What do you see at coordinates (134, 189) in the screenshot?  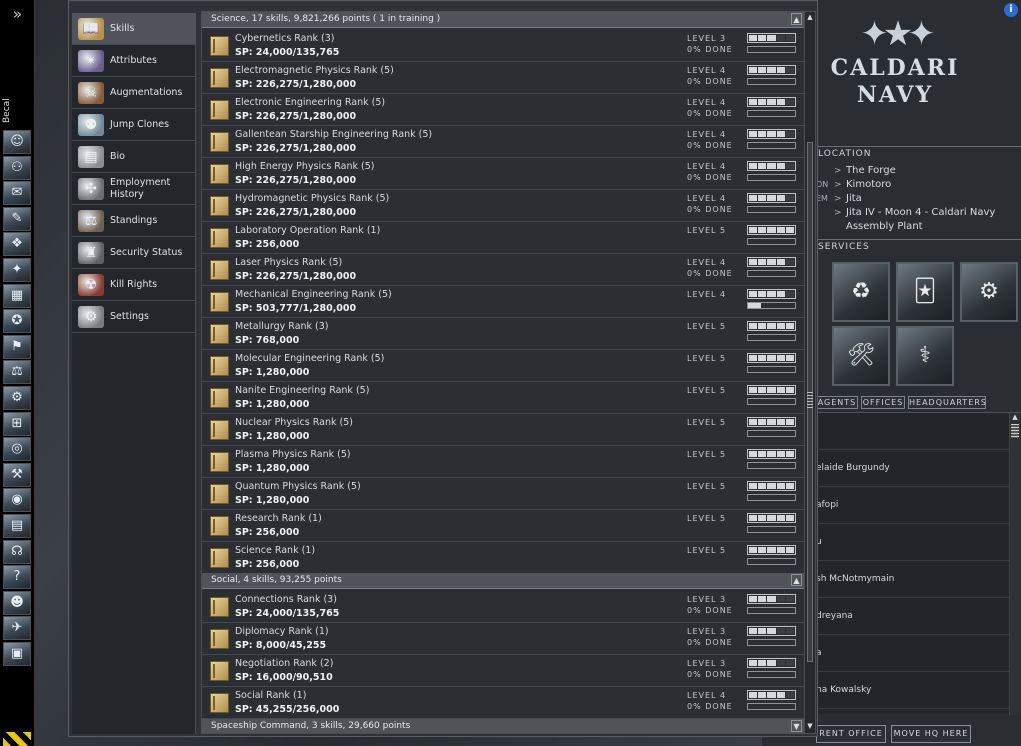 I see `category-employment-history: ✣ Employment History` at bounding box center [134, 189].